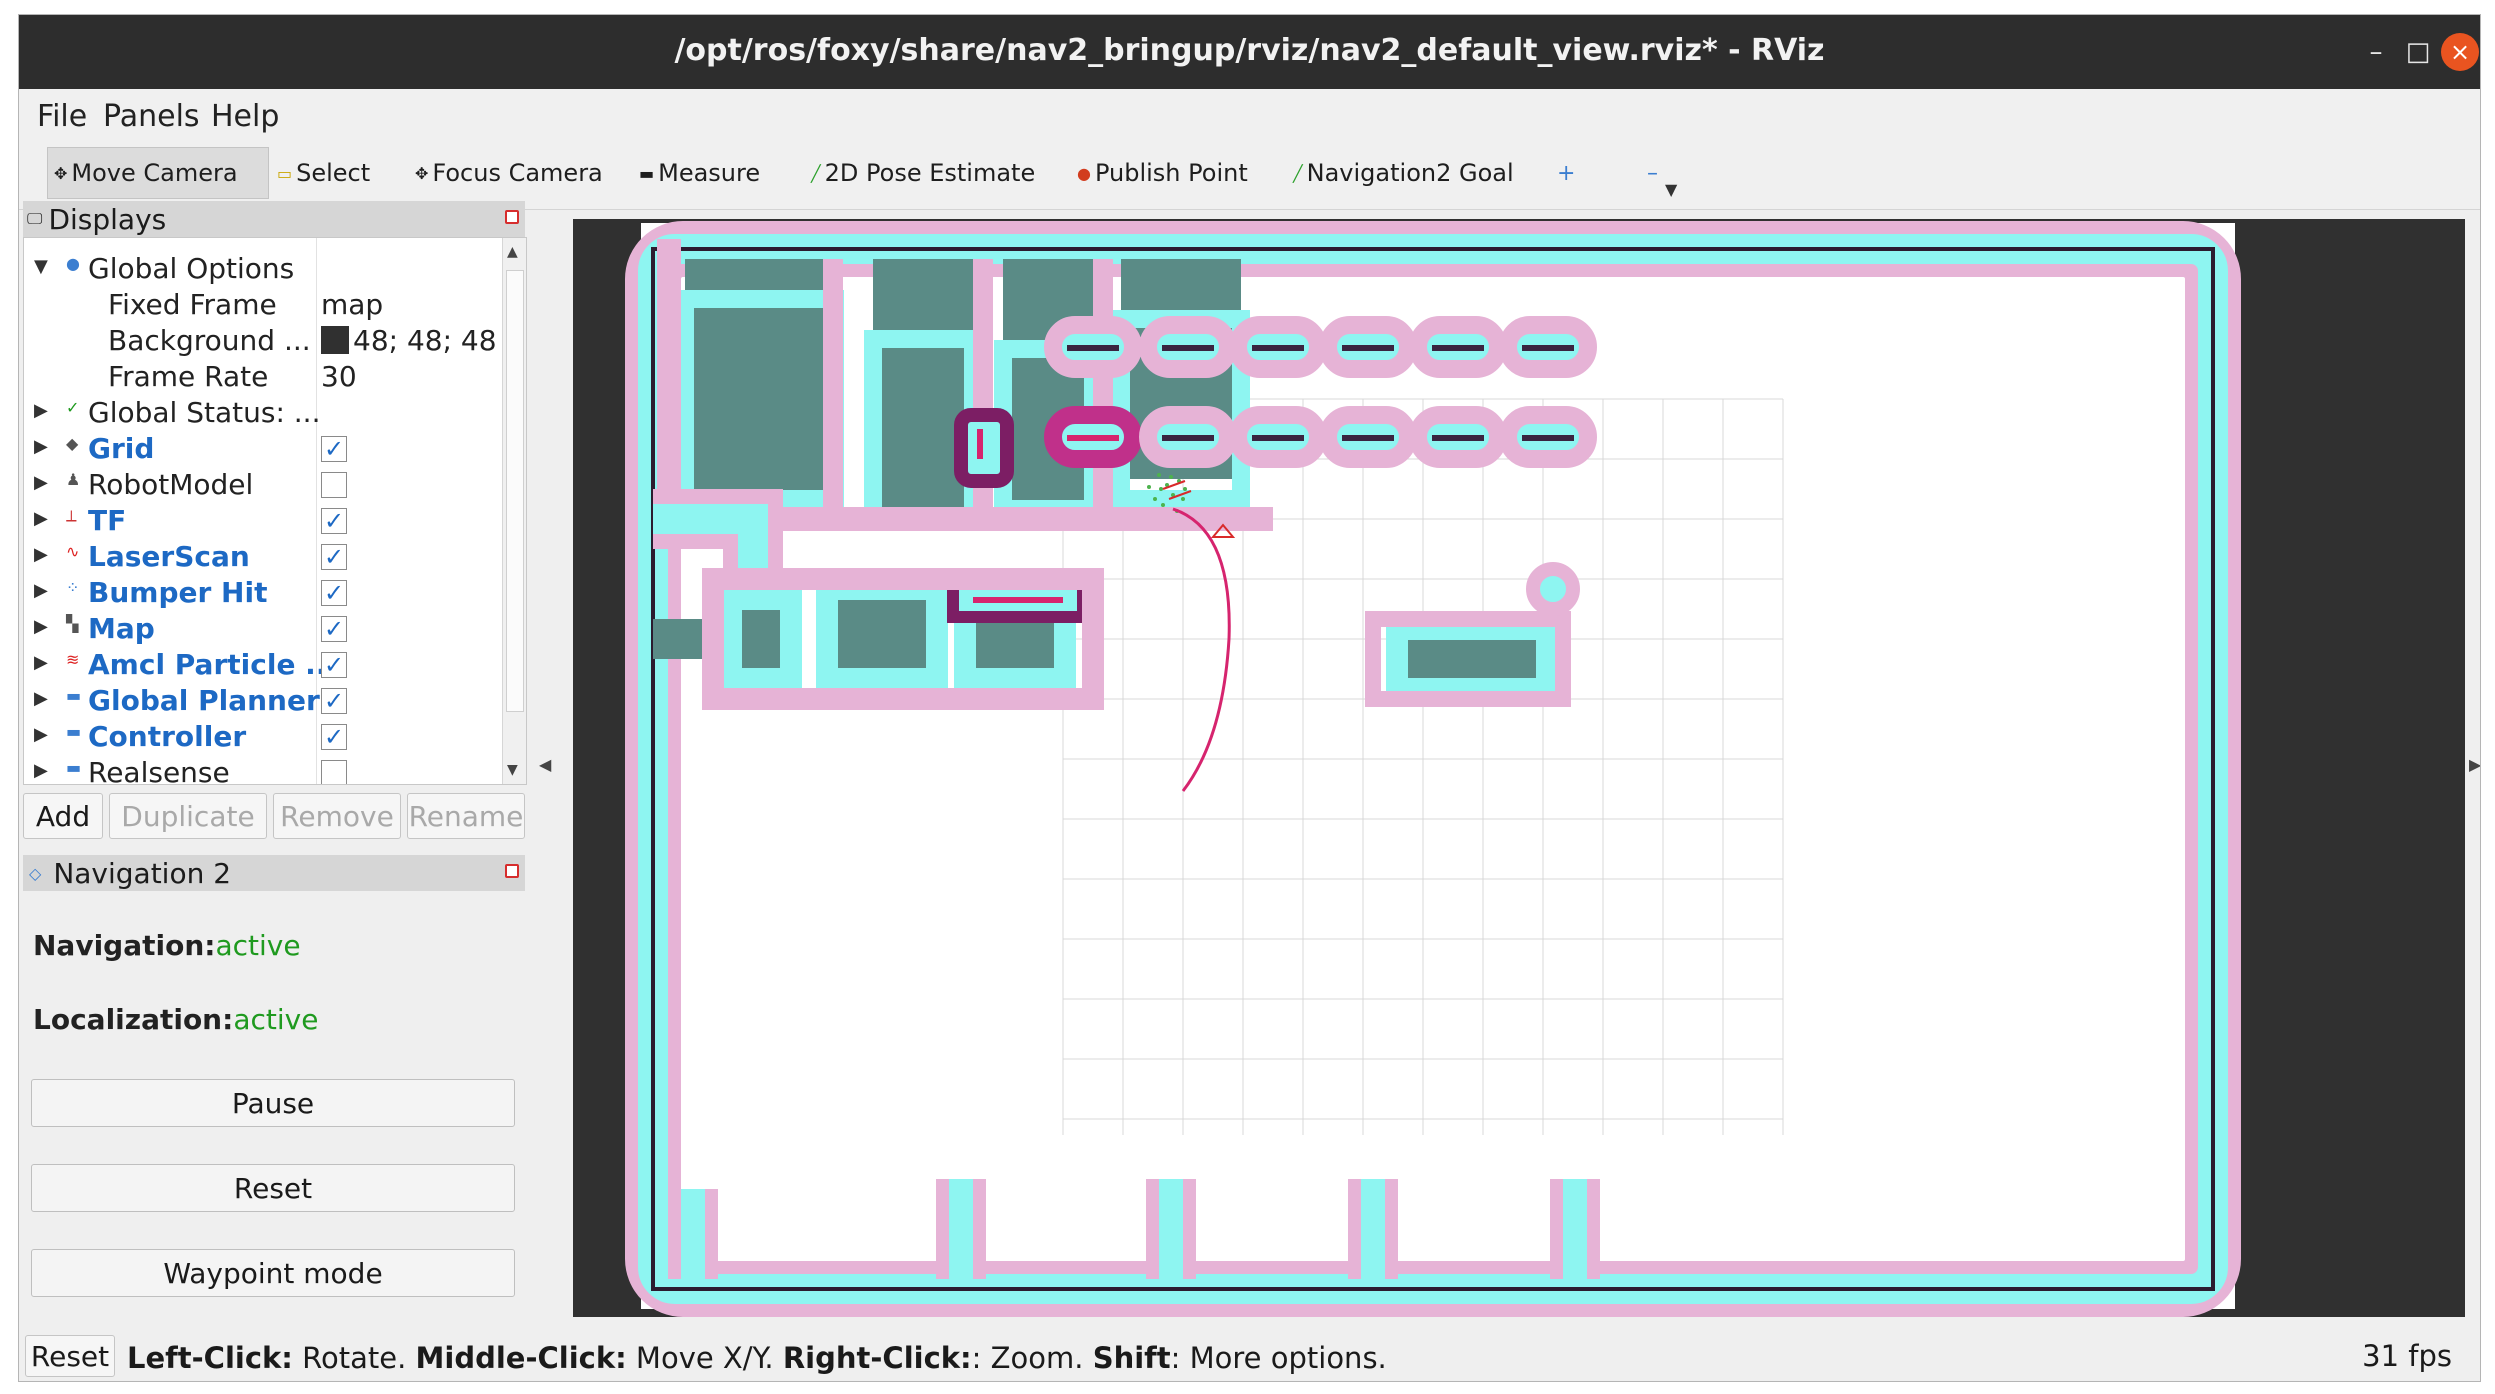 This screenshot has height=1394, width=2495. I want to click on folder-icon: ▬, so click(74, 695).